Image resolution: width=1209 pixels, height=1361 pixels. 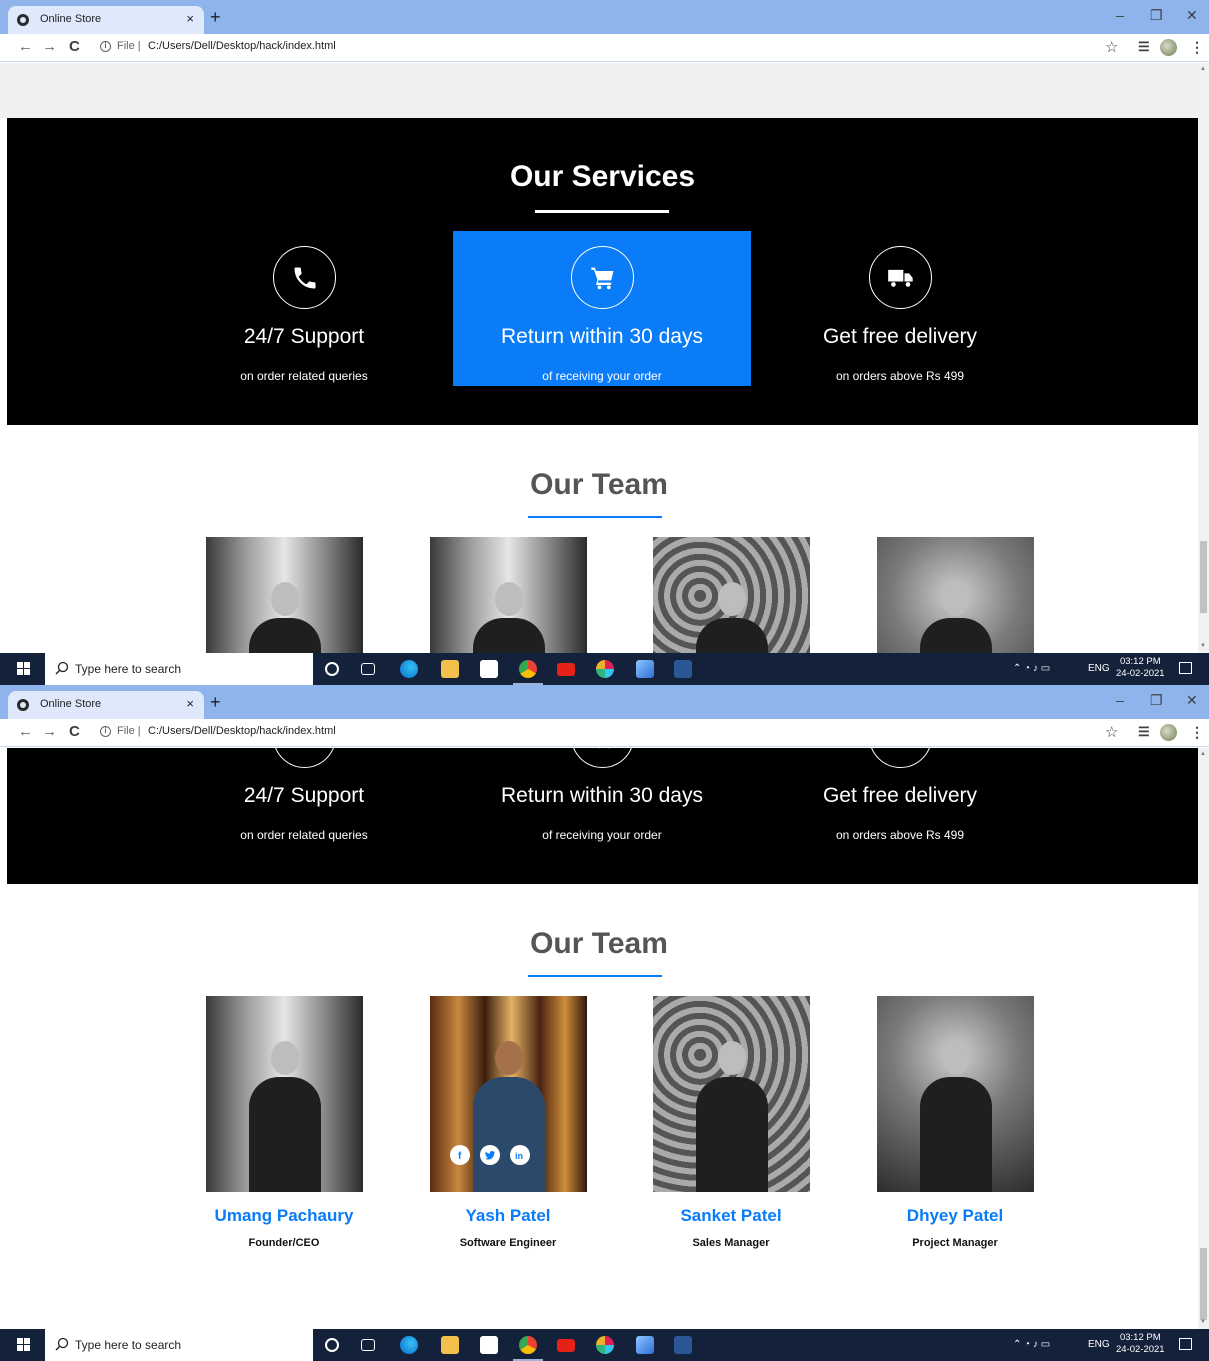 What do you see at coordinates (490, 1155) in the screenshot?
I see `twitter-icon` at bounding box center [490, 1155].